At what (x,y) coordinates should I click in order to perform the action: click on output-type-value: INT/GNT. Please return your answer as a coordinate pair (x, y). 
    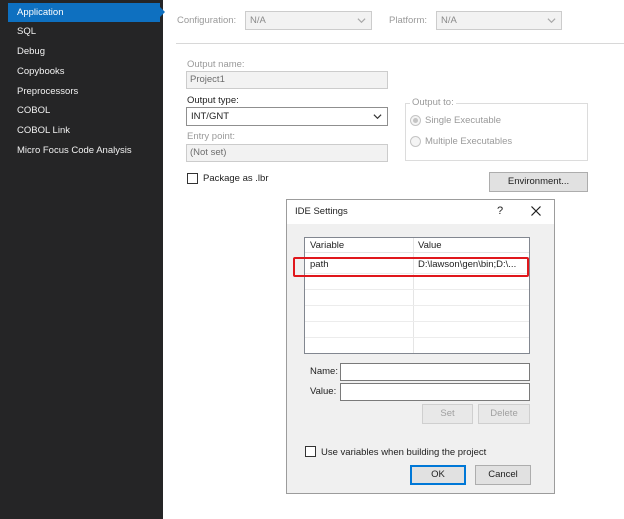
    Looking at the image, I should click on (210, 116).